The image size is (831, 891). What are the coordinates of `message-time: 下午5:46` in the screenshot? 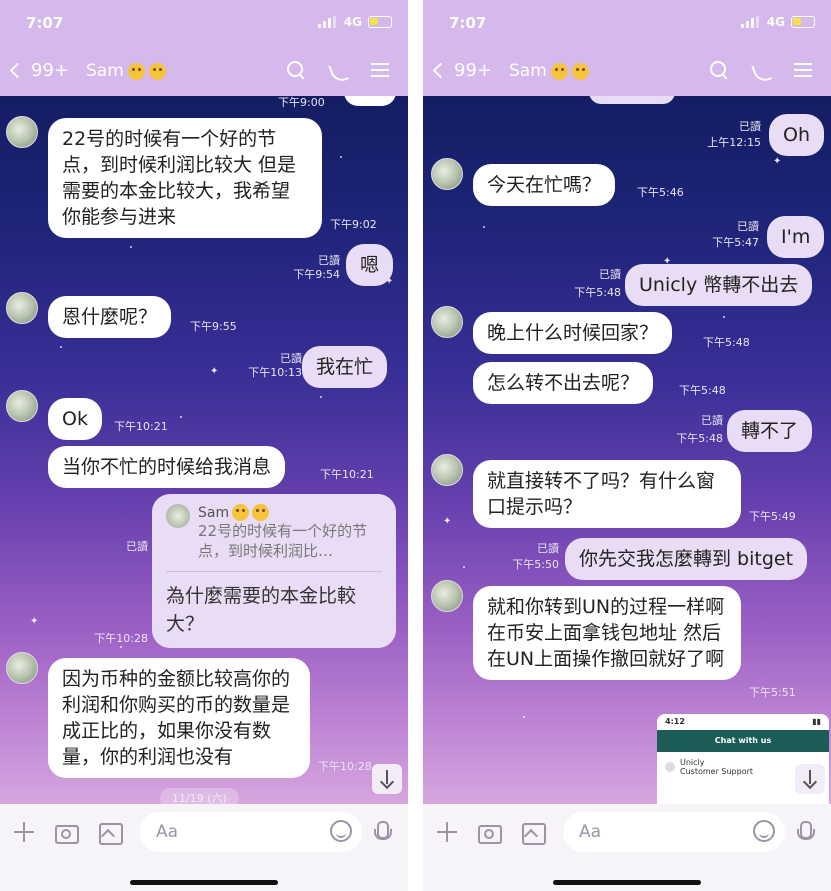 It's located at (660, 192).